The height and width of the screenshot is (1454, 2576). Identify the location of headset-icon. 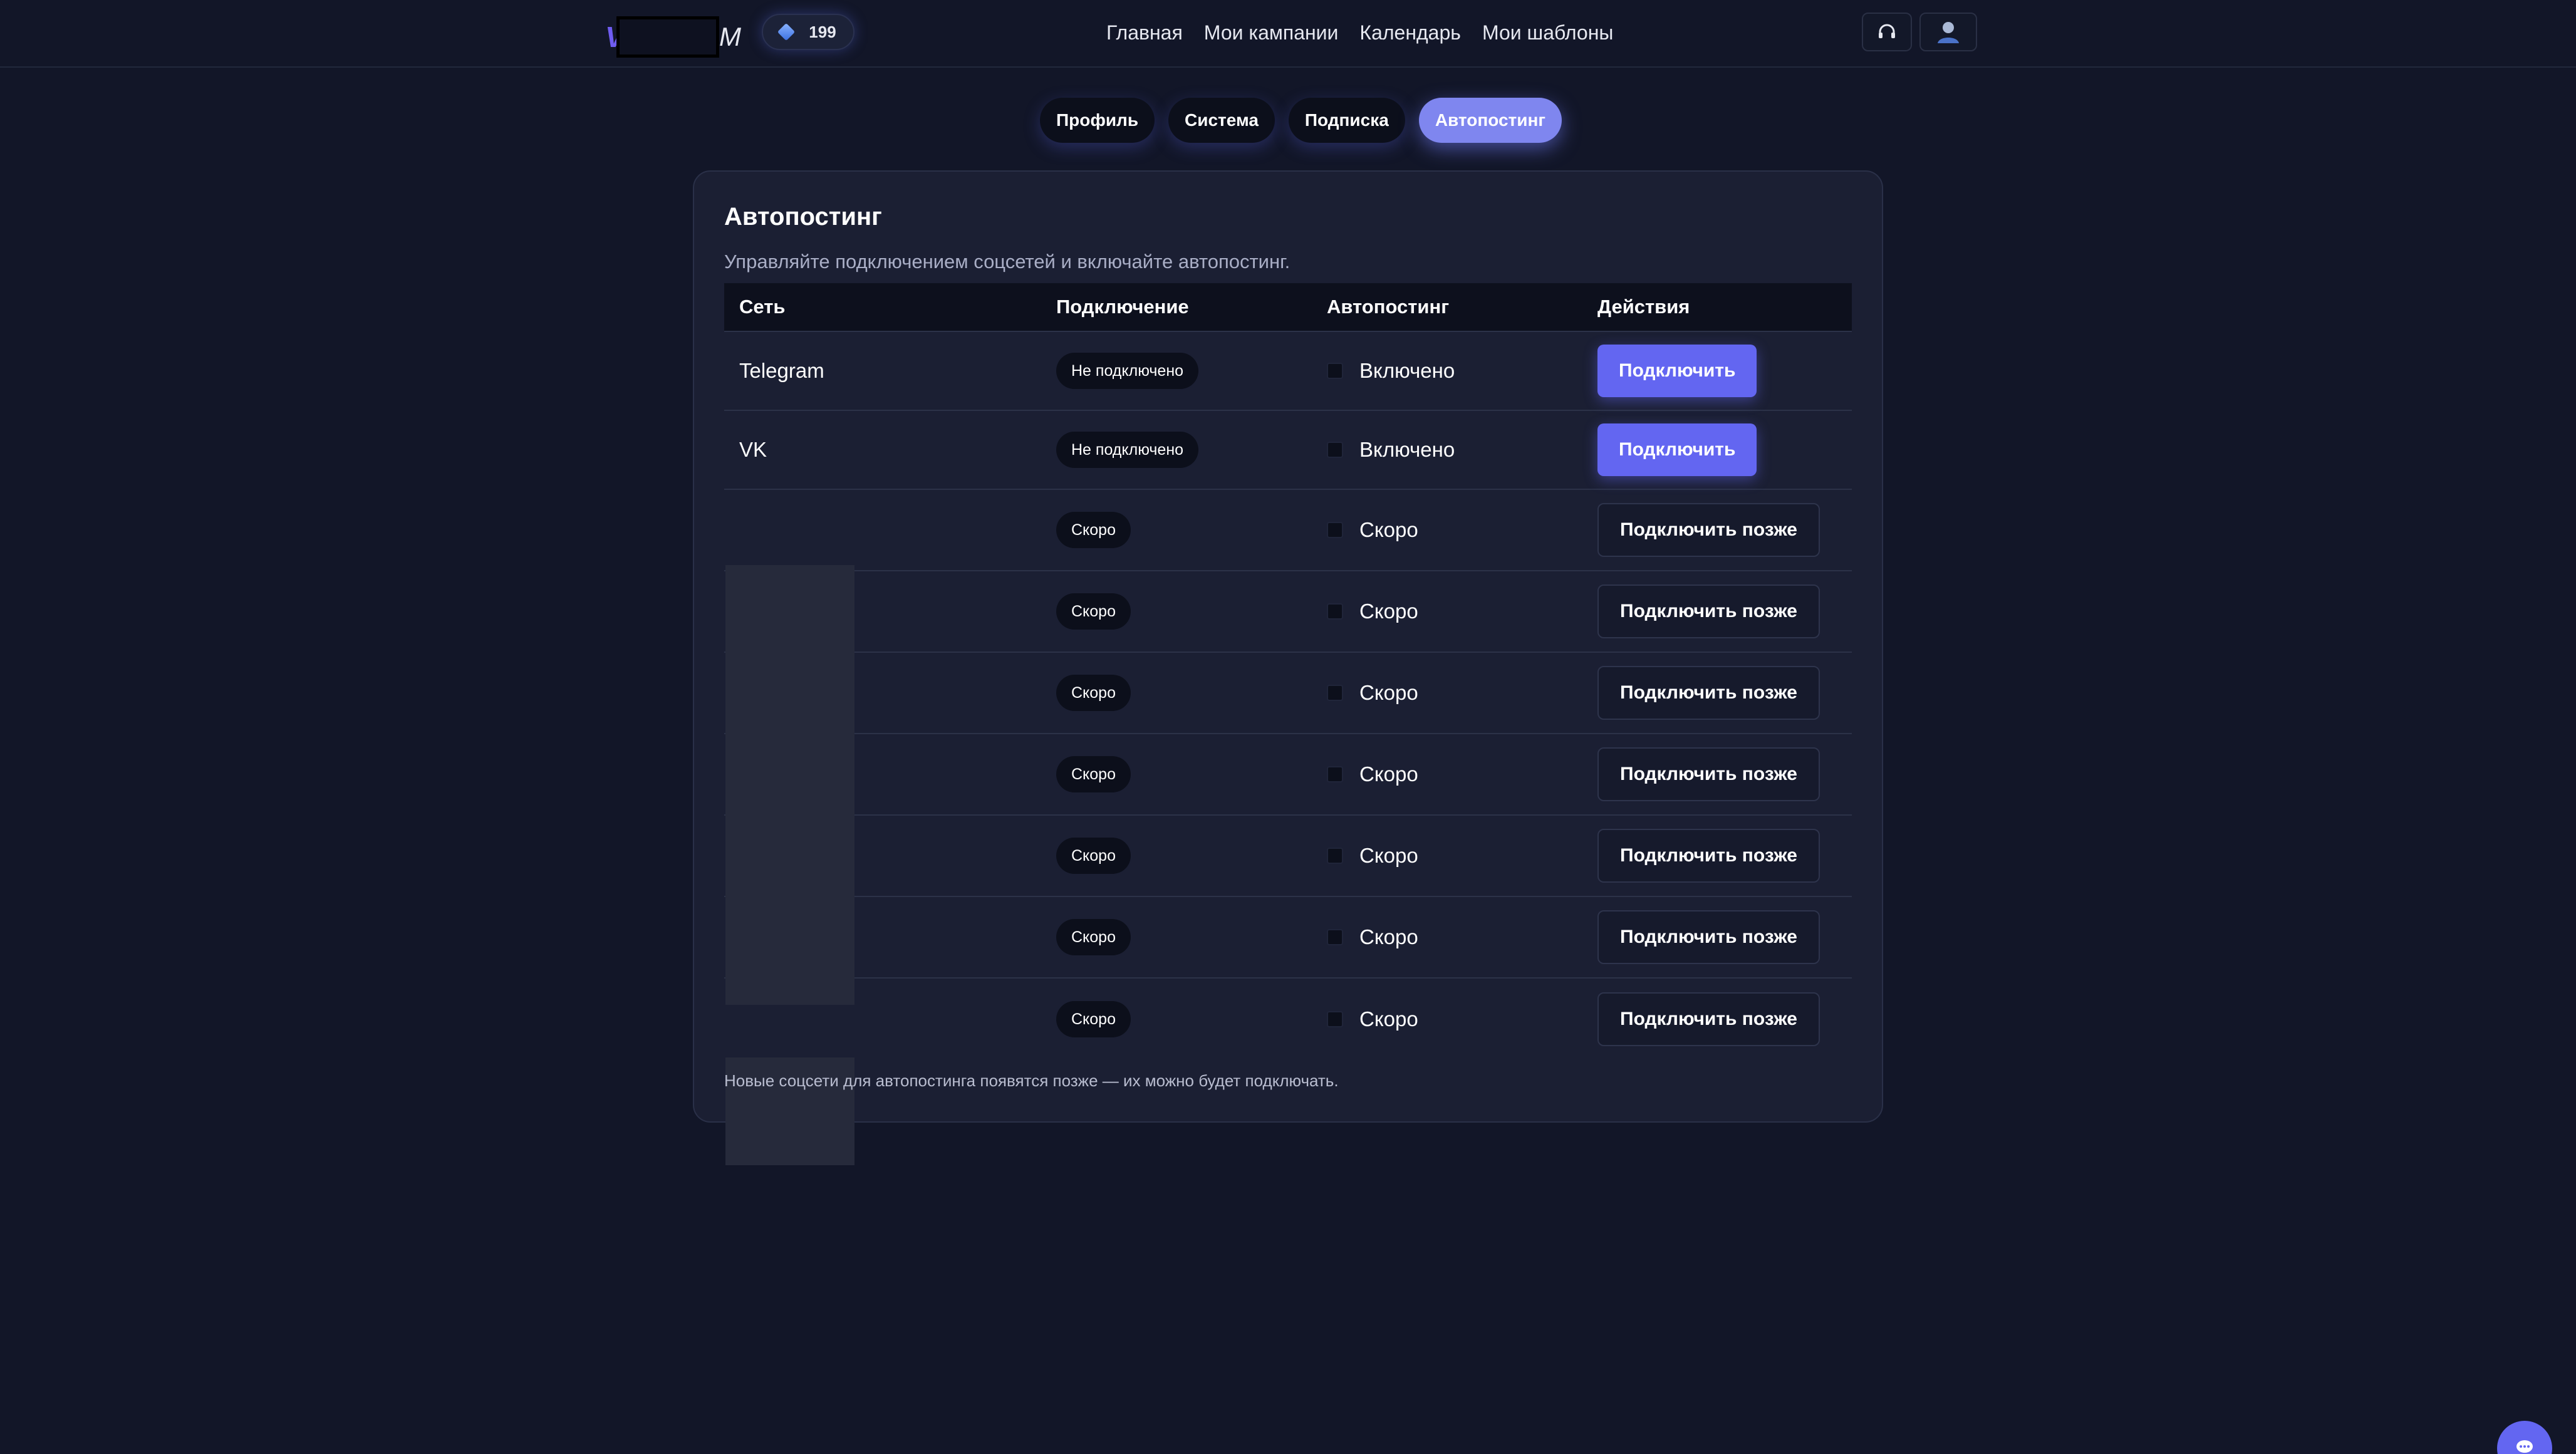
(1887, 31).